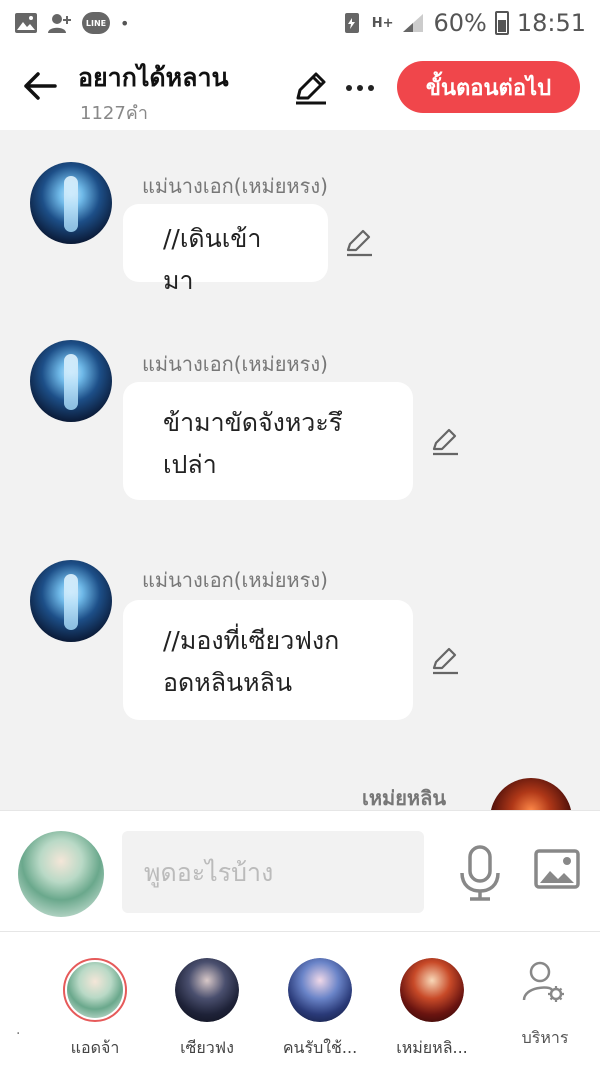 This screenshot has height=1067, width=600. Describe the element at coordinates (18, 1030) in the screenshot. I see `scroll-indicator: .` at that location.